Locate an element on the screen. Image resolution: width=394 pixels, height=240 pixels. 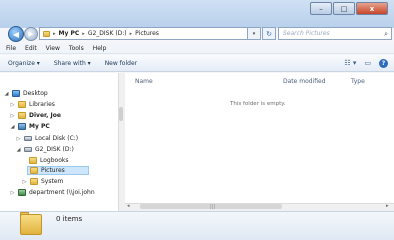
address-bar: ▸ My PC ▸ G2_DISK (D:) ▸ Pictures is located at coordinates (150, 33).